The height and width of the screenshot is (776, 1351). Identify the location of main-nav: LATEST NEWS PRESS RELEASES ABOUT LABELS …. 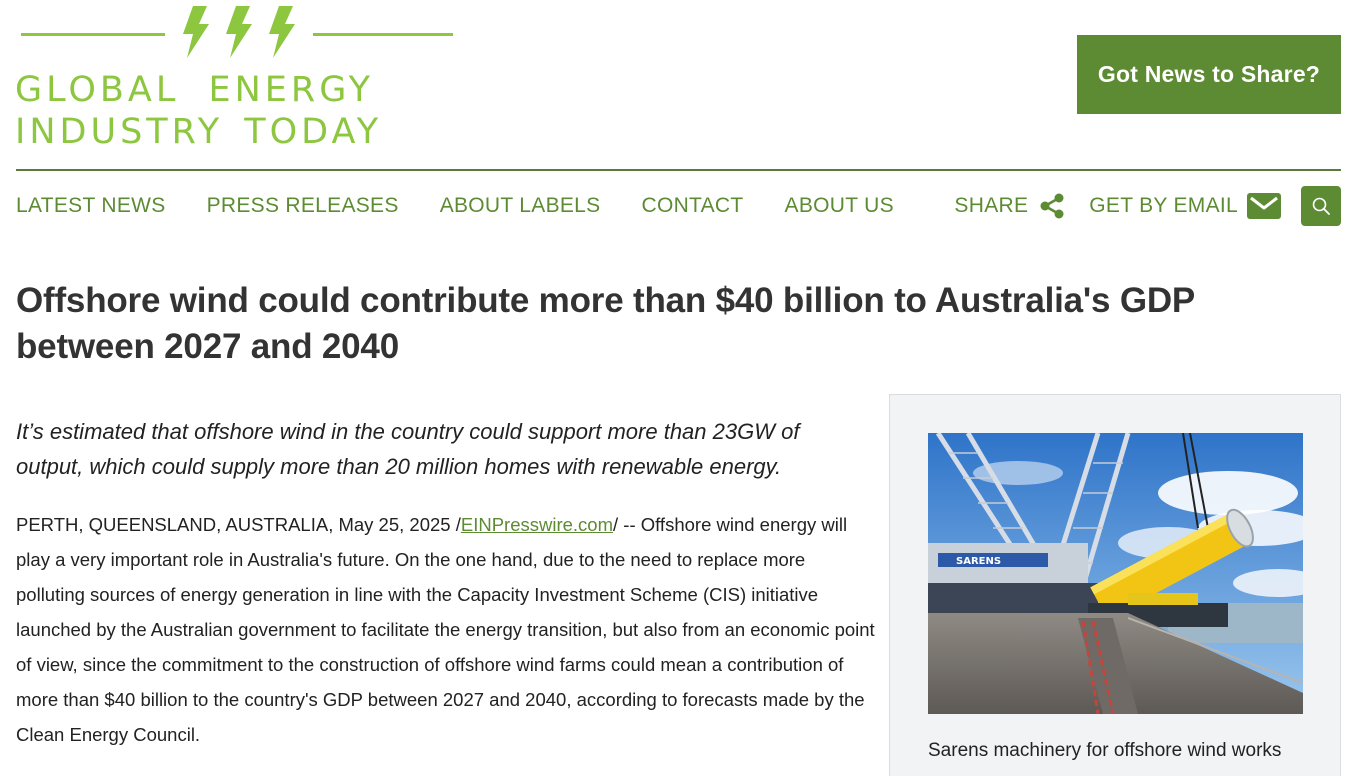
(475, 206).